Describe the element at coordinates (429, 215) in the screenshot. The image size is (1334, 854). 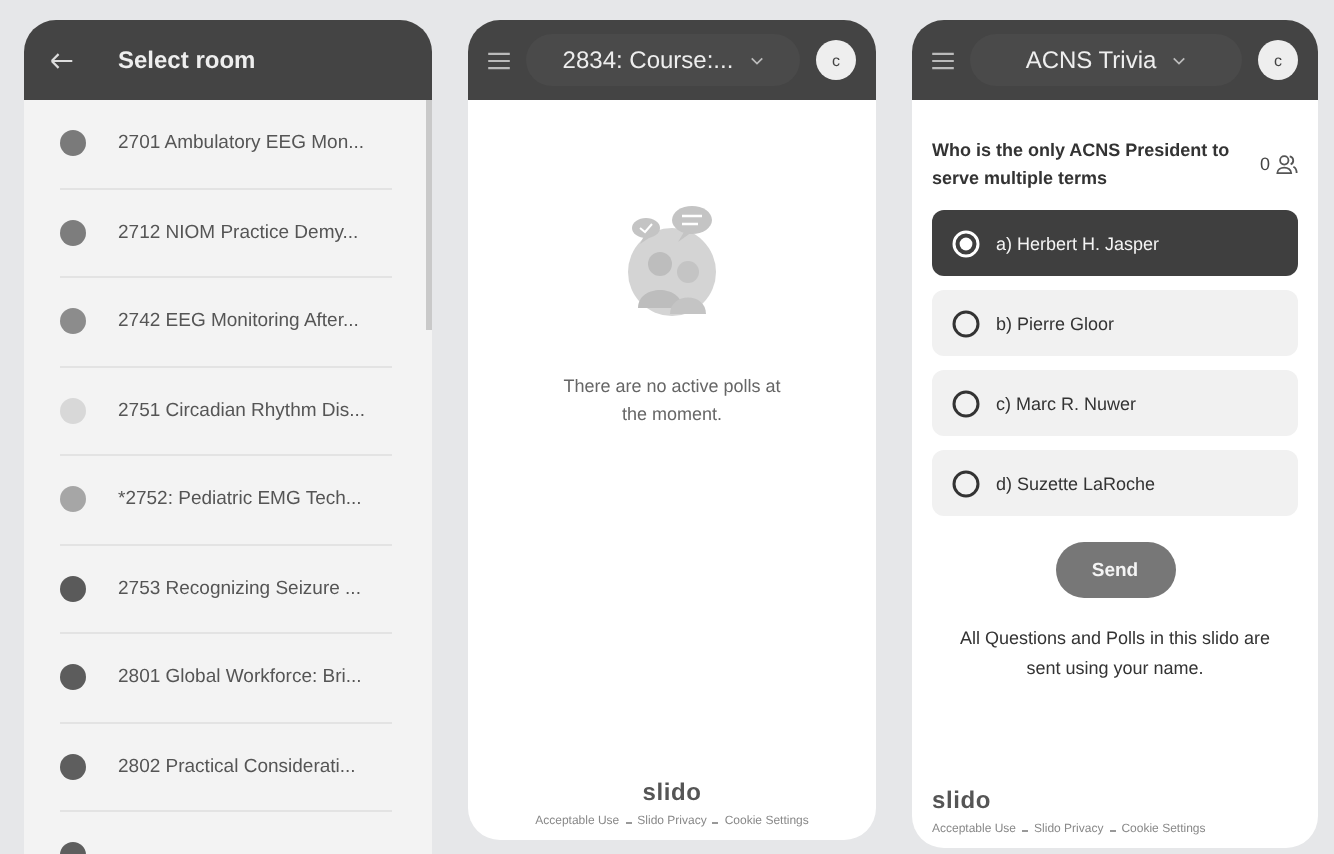
I see `scrollbar` at that location.